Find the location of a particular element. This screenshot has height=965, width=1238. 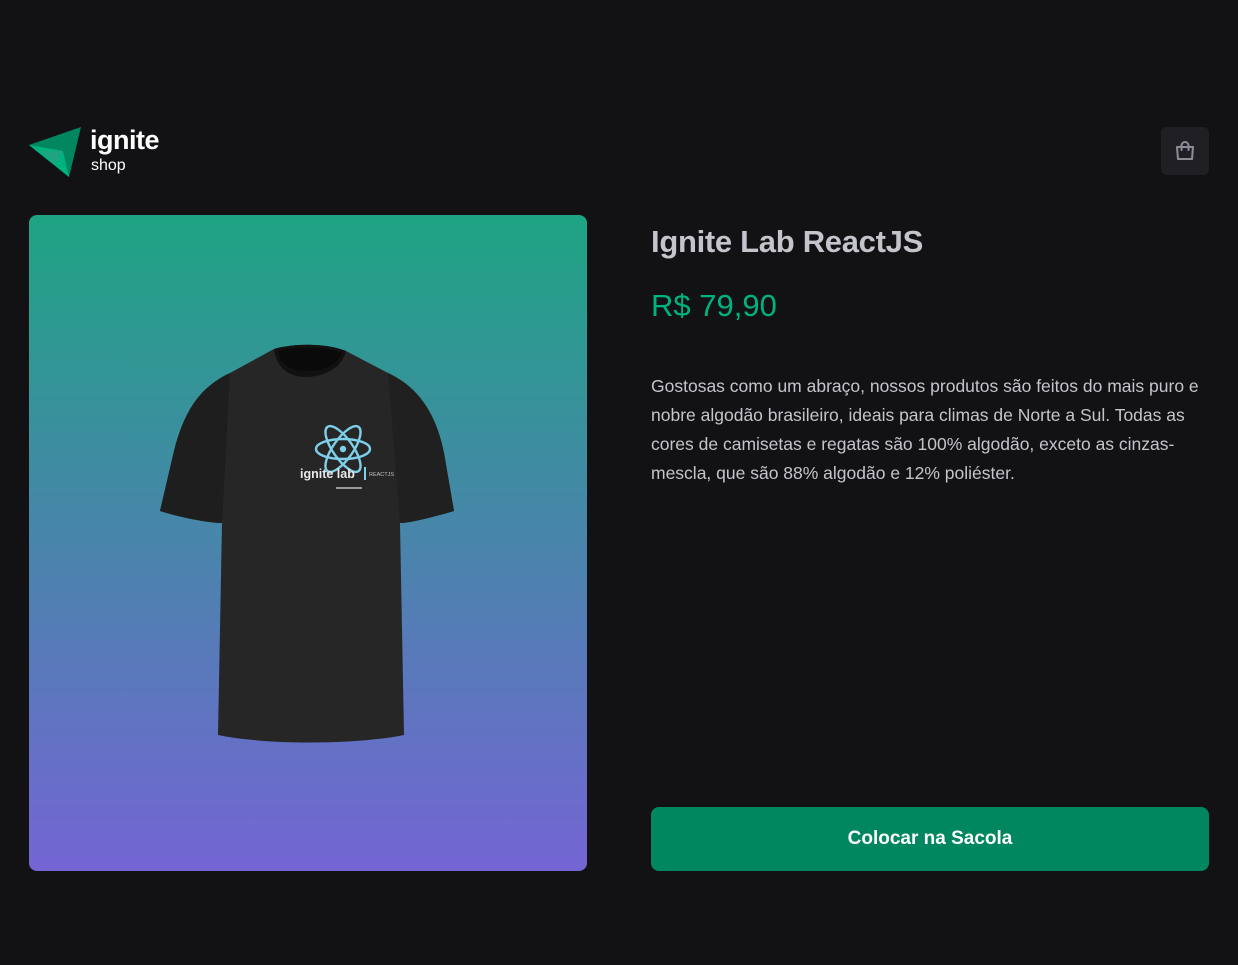

cart-button is located at coordinates (1185, 151).